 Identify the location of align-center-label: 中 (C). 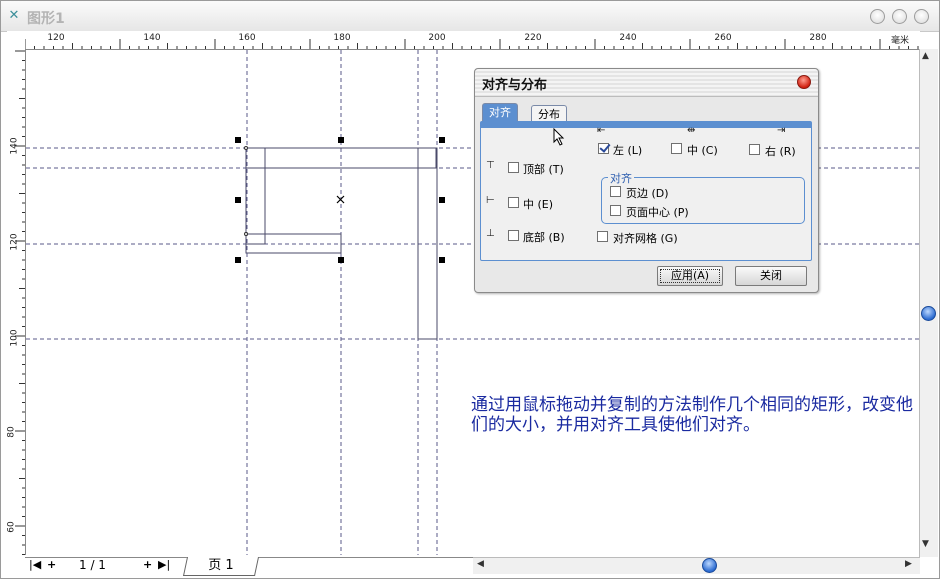
(702, 150).